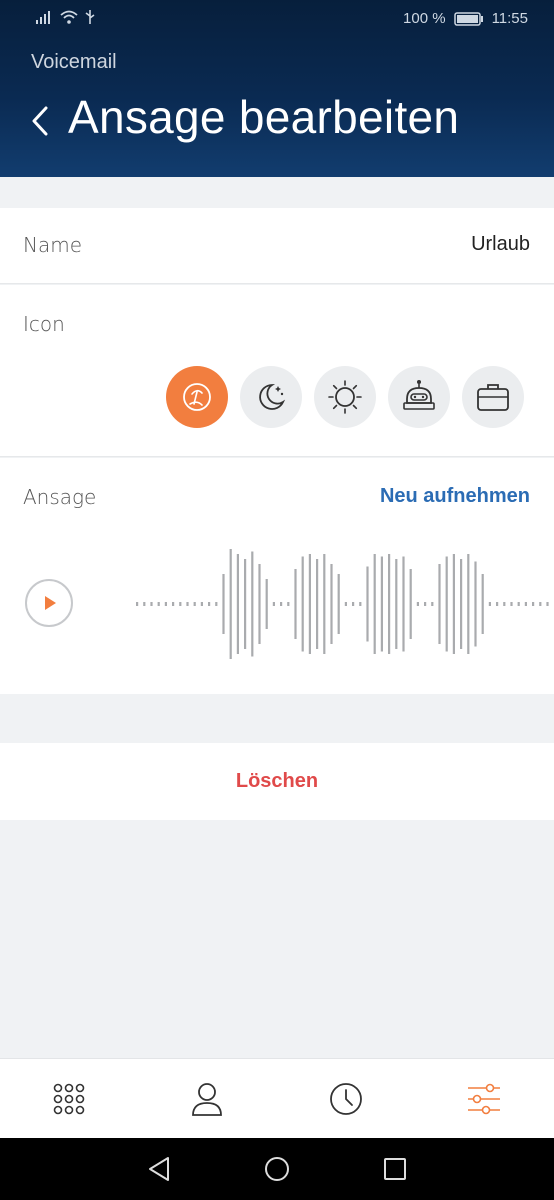  I want to click on vacation-icon, so click(197, 397).